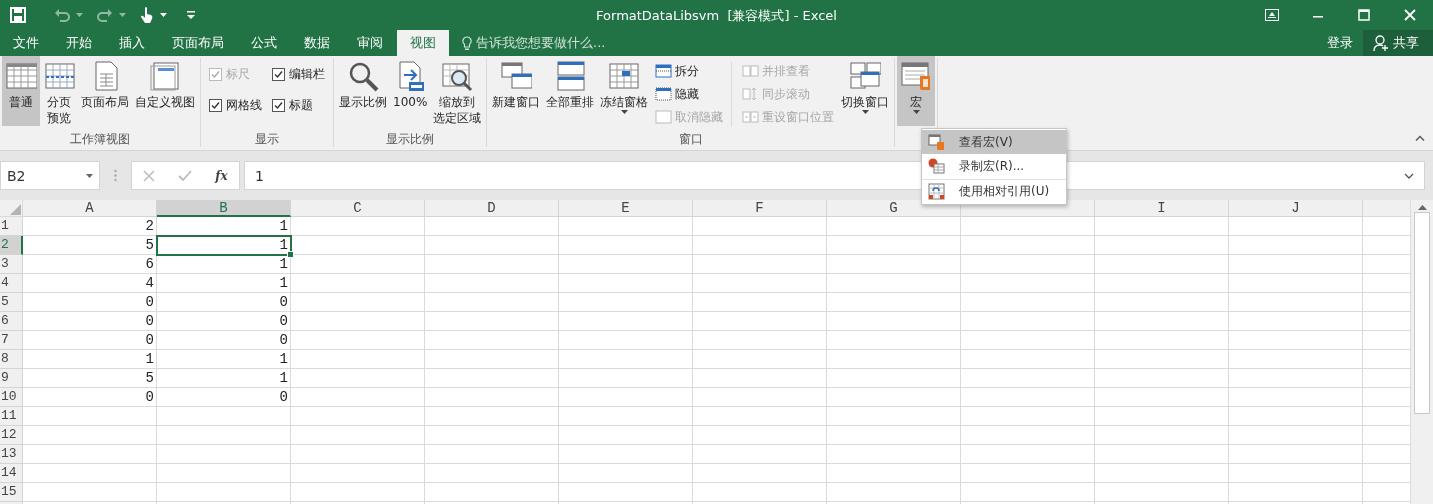 The width and height of the screenshot is (1433, 504). Describe the element at coordinates (457, 76) in the screenshot. I see `zoom-selection-icon` at that location.